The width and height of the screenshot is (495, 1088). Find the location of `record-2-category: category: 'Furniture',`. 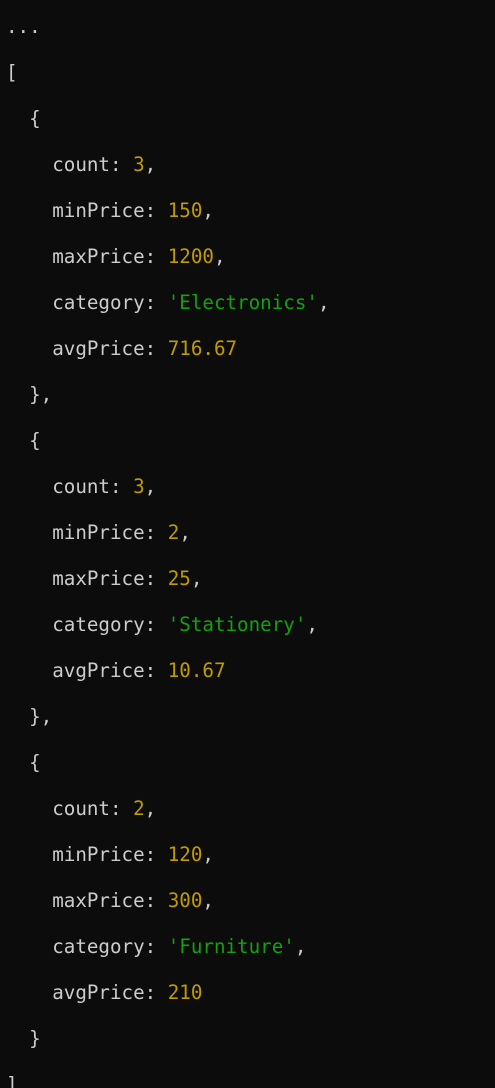

record-2-category: category: 'Furniture', is located at coordinates (179, 946).